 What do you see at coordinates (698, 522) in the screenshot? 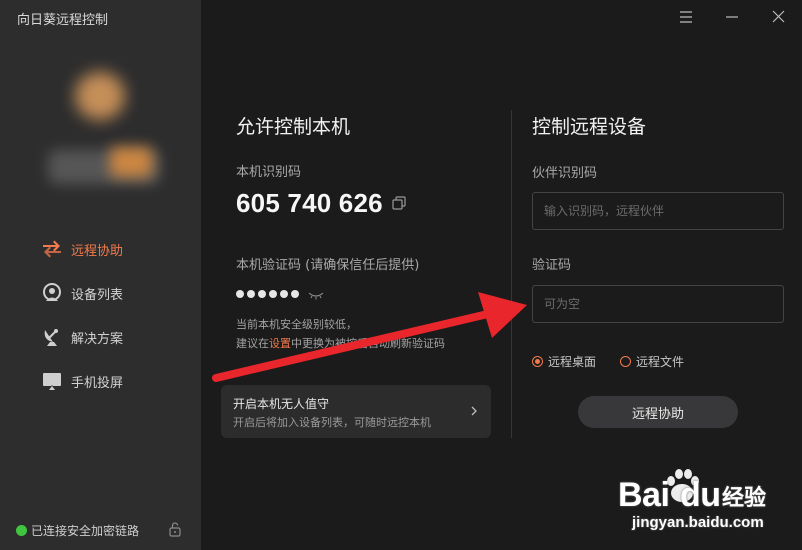
I see `watermark-url: jingyan.baidu.com` at bounding box center [698, 522].